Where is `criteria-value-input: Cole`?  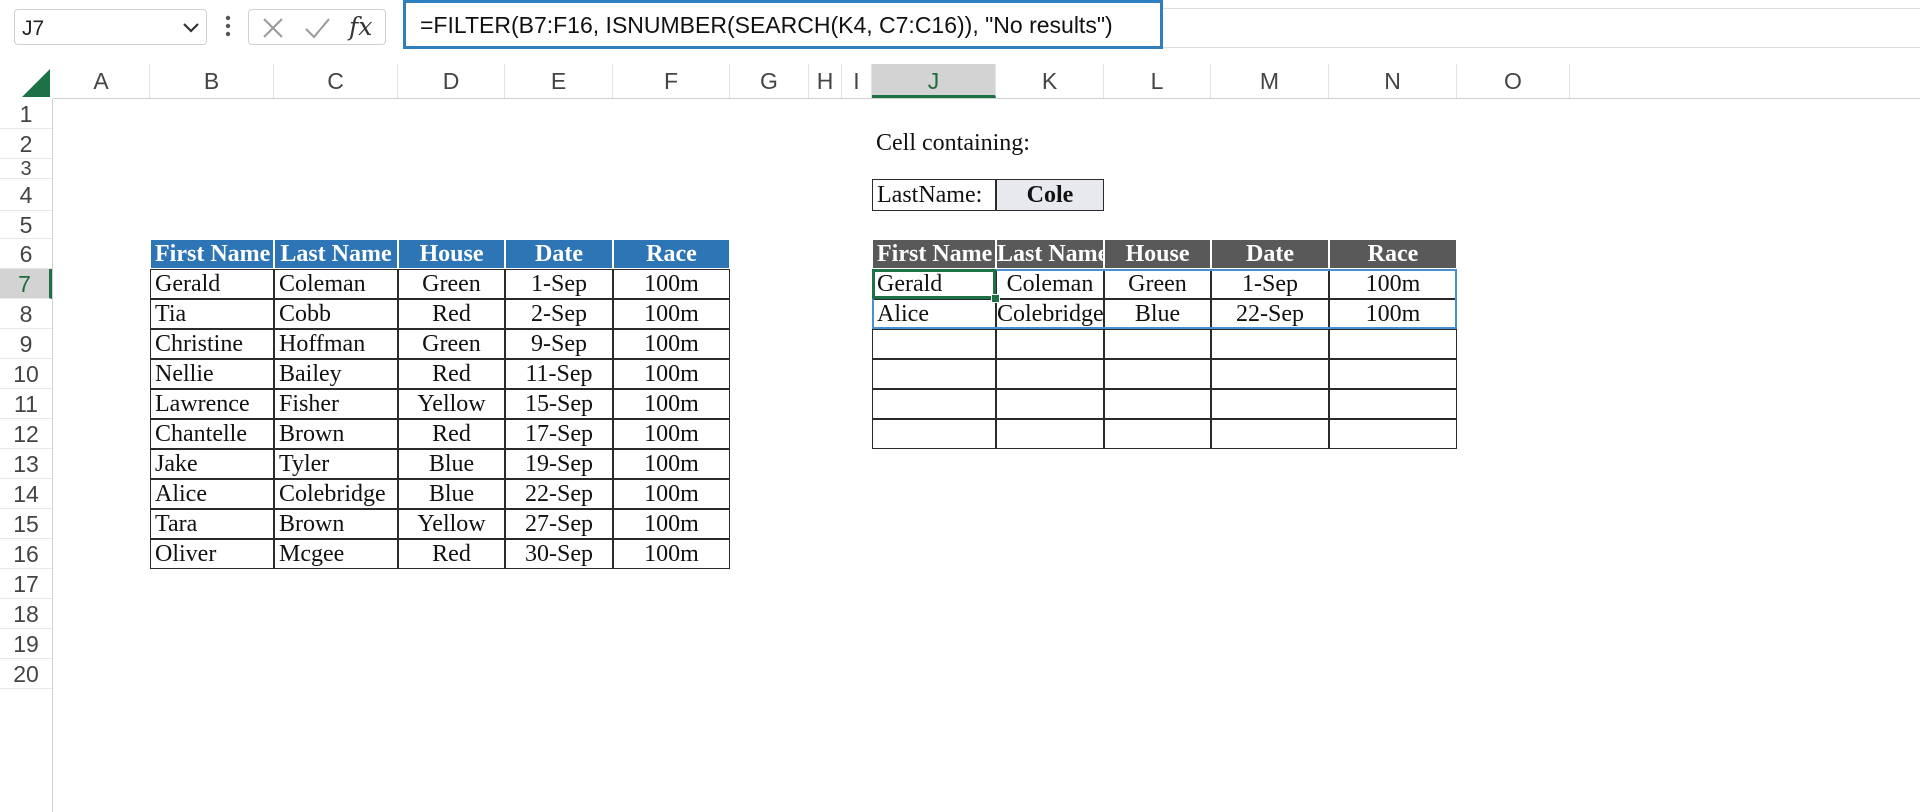
criteria-value-input: Cole is located at coordinates (1050, 195).